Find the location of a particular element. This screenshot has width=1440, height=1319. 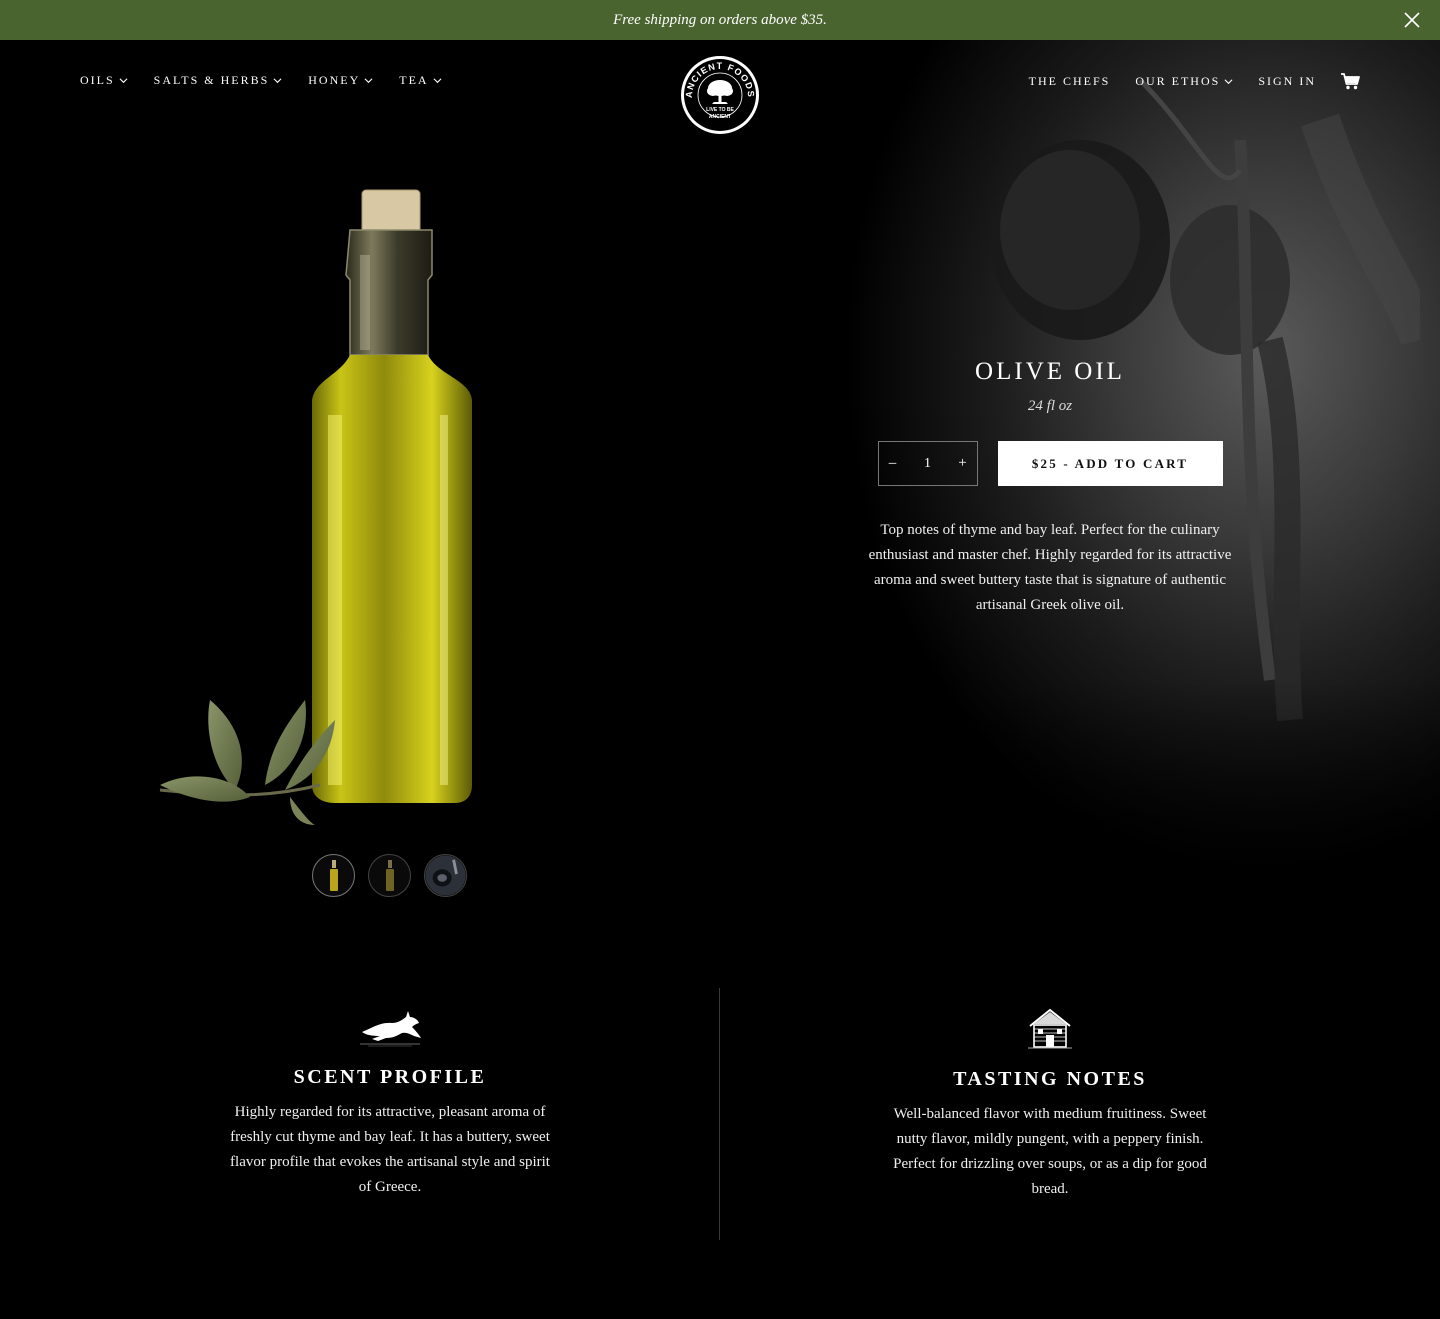

nav-label: THE CHEFS is located at coordinates (1069, 81).